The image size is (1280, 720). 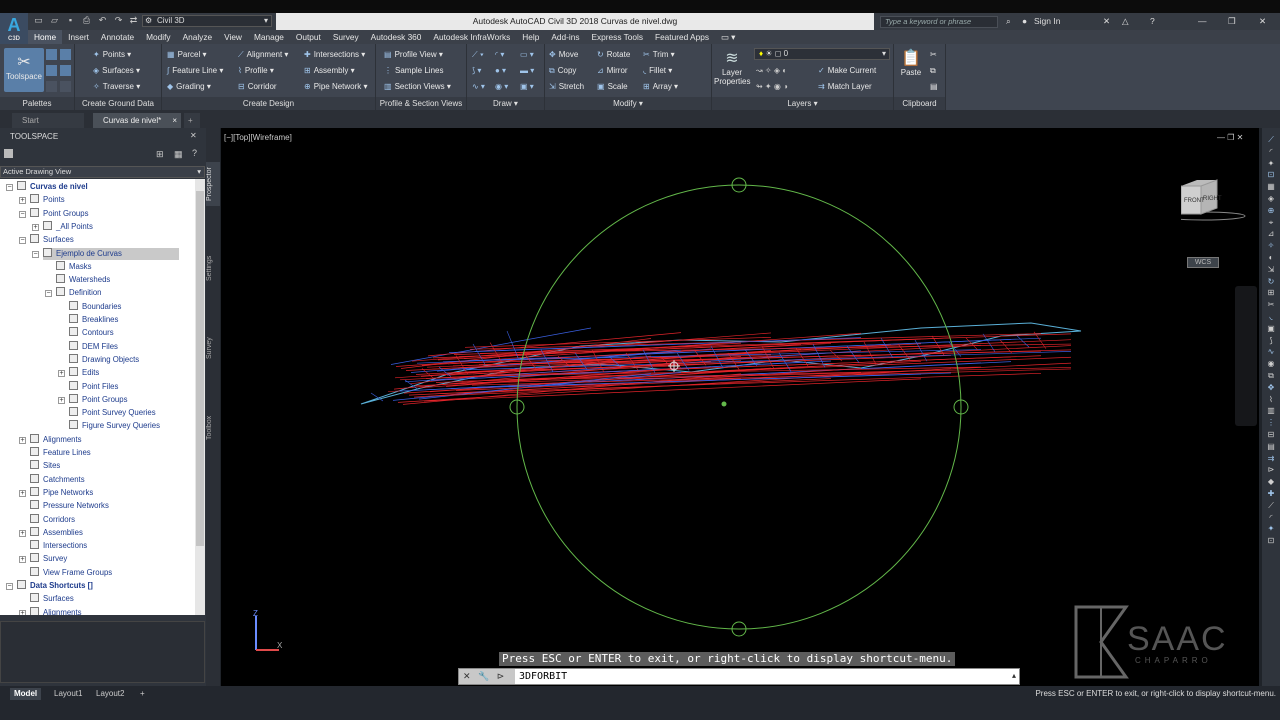 I want to click on tree-item: Watersheds, so click(x=83, y=280).